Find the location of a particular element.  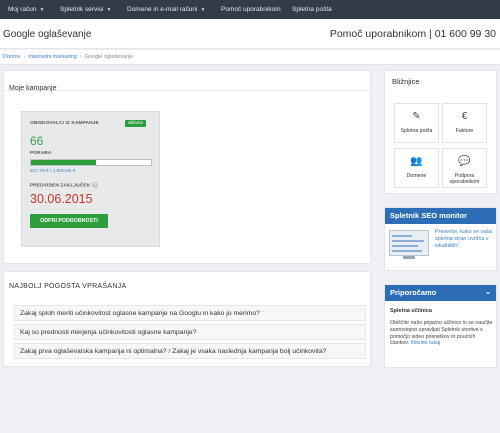

seo-monitor-title: Spletnik SEO monitor is located at coordinates (440, 216).